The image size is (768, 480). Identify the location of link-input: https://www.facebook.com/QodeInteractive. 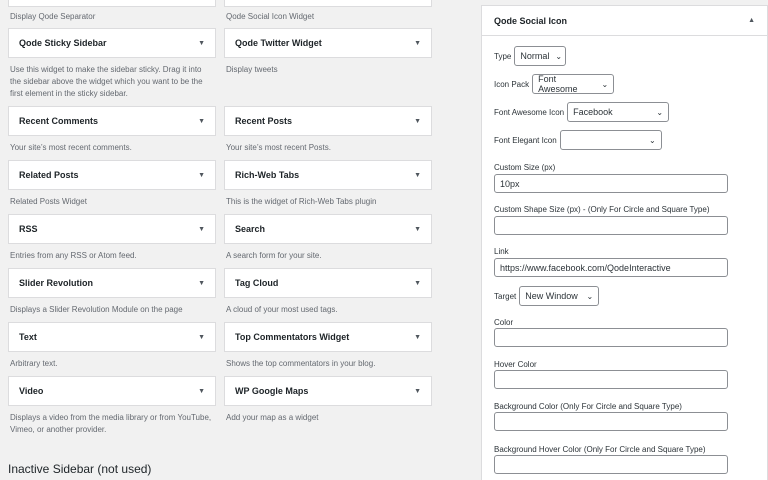
(611, 267).